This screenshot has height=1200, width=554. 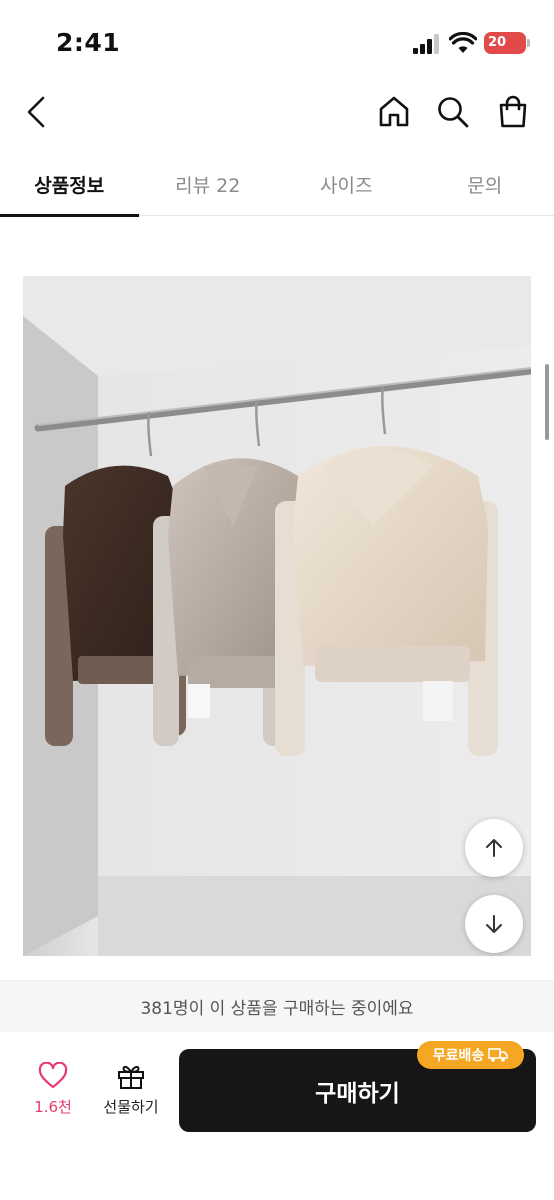 I want to click on scroll-up-button, so click(x=494, y=848).